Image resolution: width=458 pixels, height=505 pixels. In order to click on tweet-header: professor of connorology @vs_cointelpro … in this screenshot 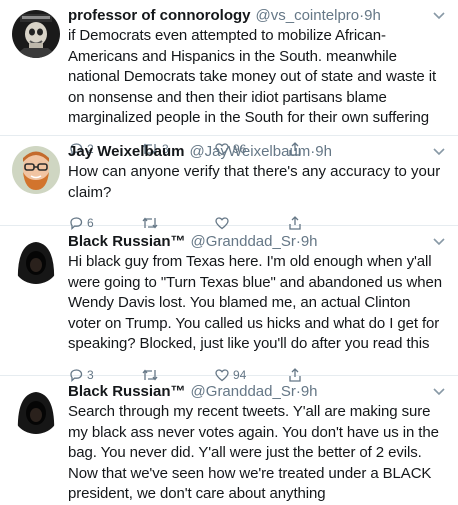, I will do `click(258, 16)`.